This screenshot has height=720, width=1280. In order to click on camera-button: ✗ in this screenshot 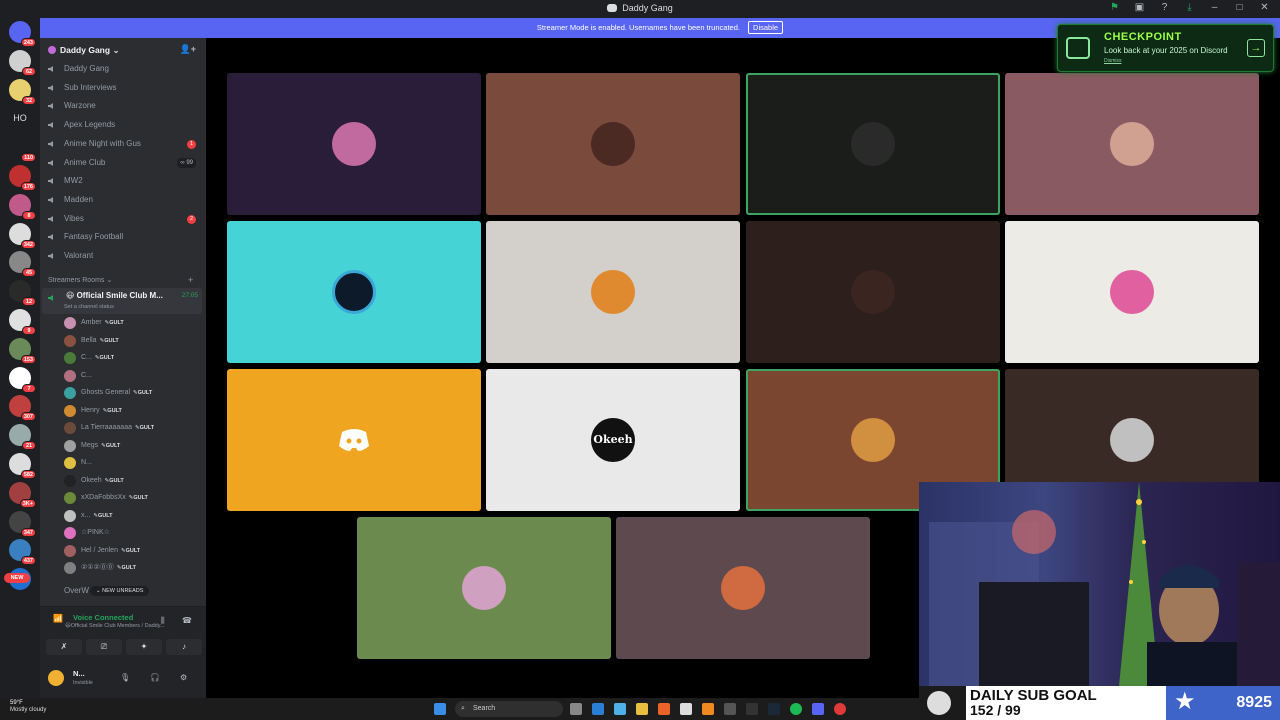, I will do `click(64, 647)`.